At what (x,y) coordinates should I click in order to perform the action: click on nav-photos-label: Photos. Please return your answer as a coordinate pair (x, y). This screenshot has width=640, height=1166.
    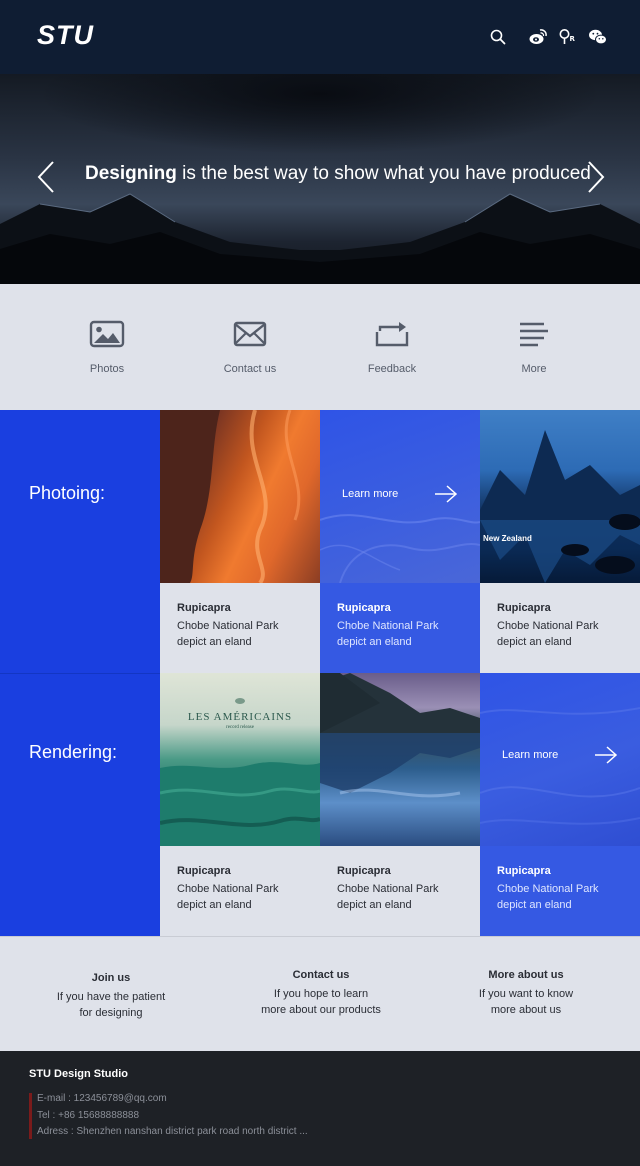
    Looking at the image, I should click on (107, 369).